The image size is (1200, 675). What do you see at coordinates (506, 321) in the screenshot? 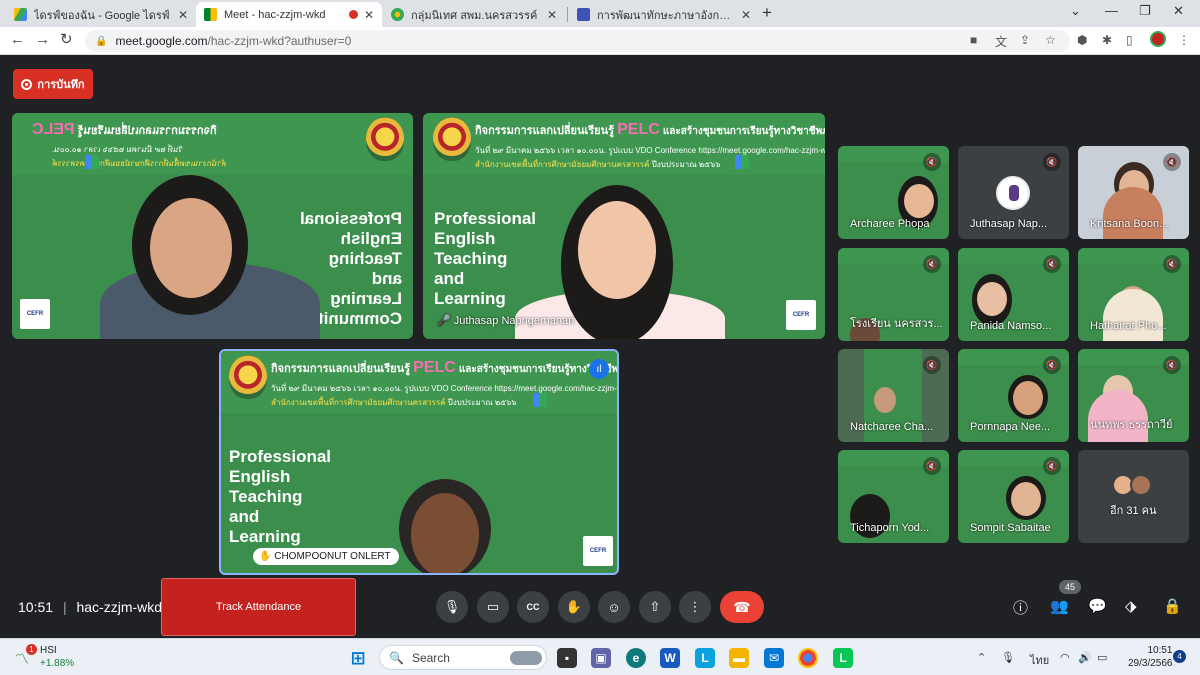
I see `participant-name: 🎤 Juthasap Napngernanan` at bounding box center [506, 321].